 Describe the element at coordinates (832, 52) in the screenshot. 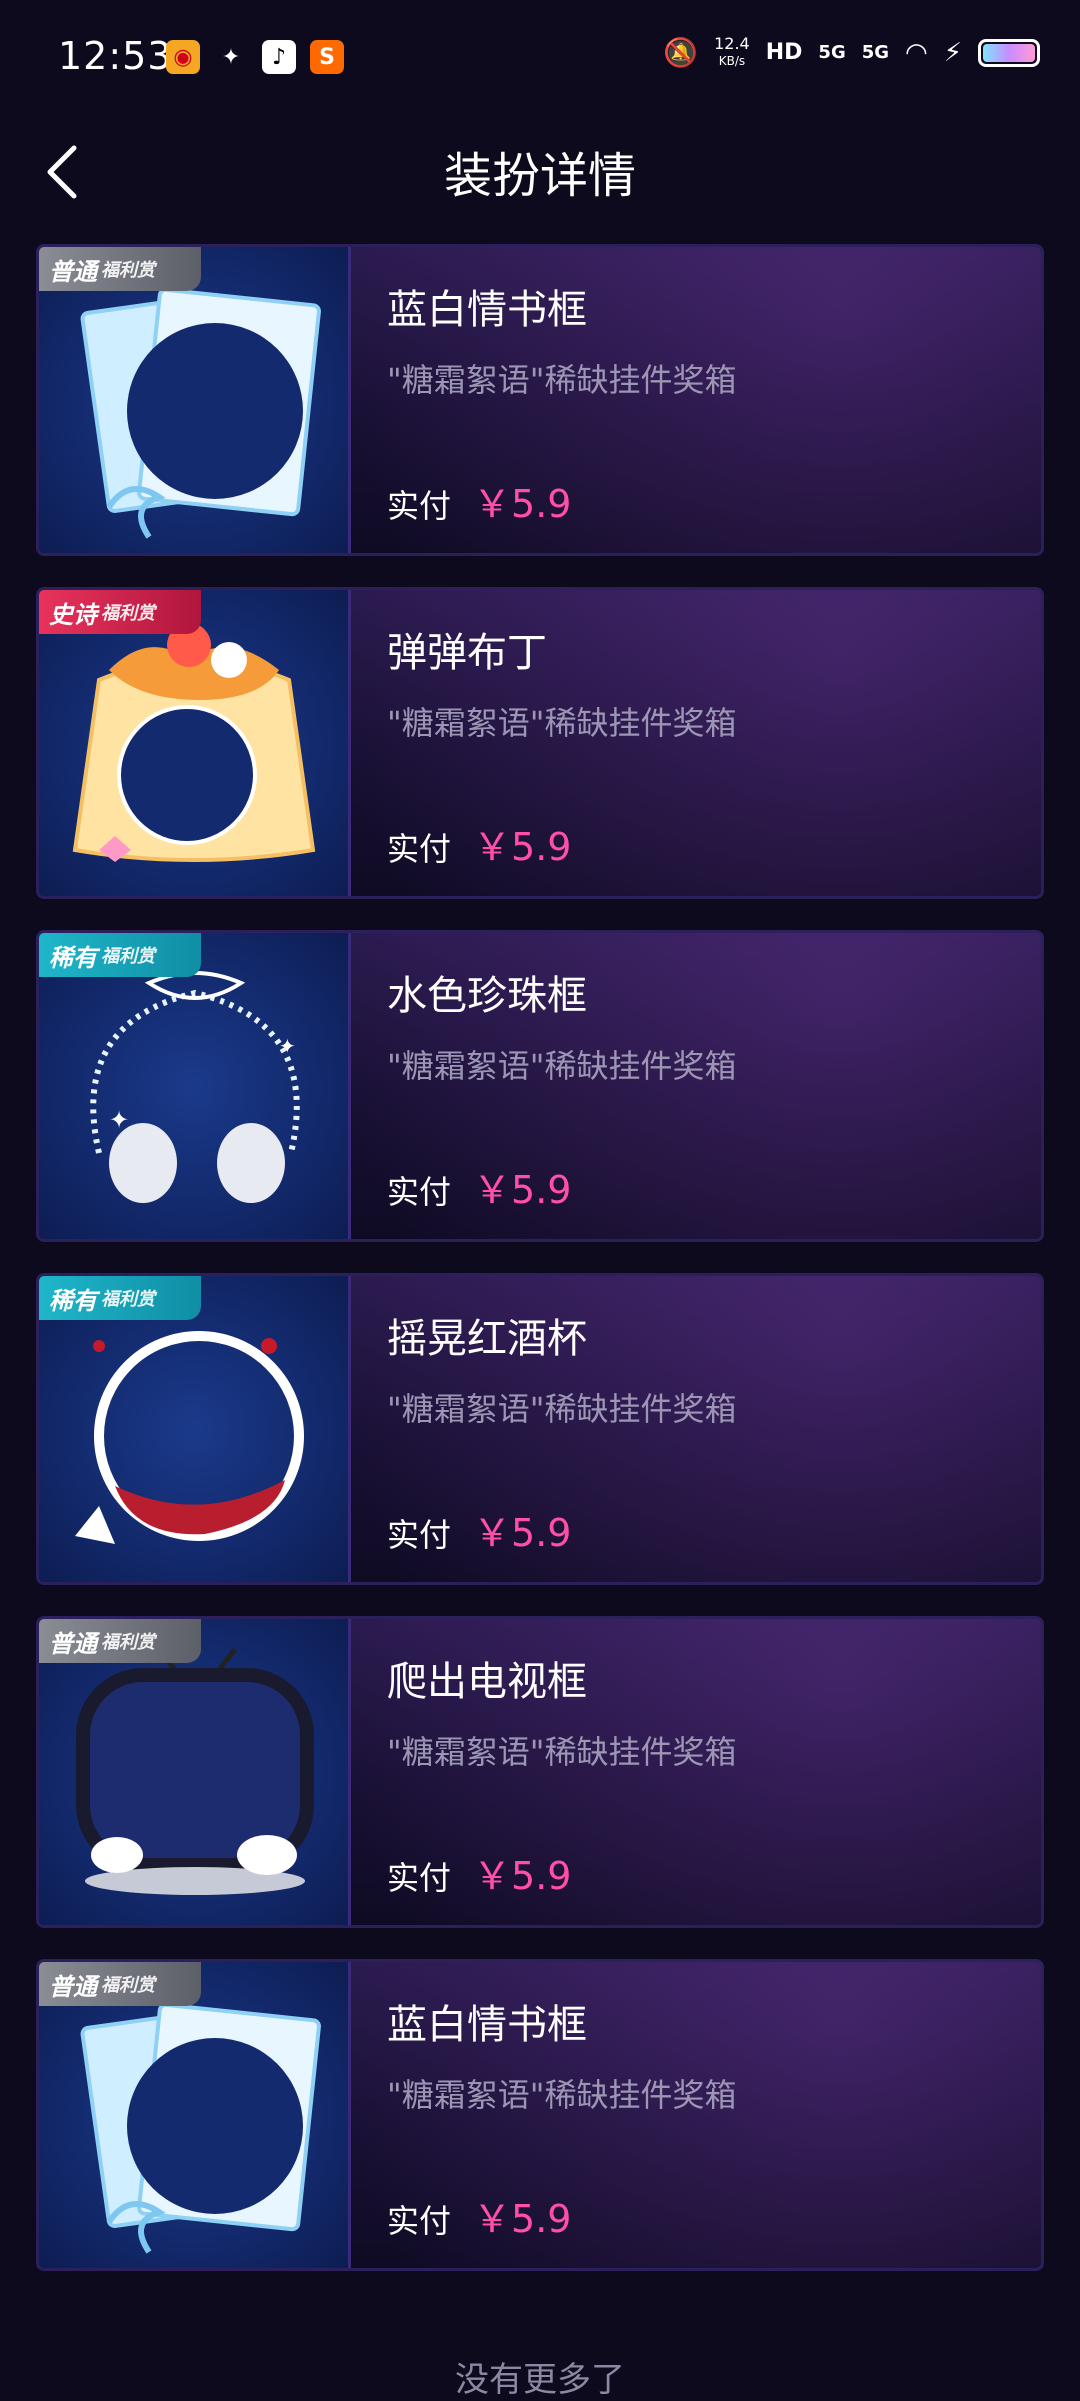

I see `signal-5g-1: 5G` at that location.